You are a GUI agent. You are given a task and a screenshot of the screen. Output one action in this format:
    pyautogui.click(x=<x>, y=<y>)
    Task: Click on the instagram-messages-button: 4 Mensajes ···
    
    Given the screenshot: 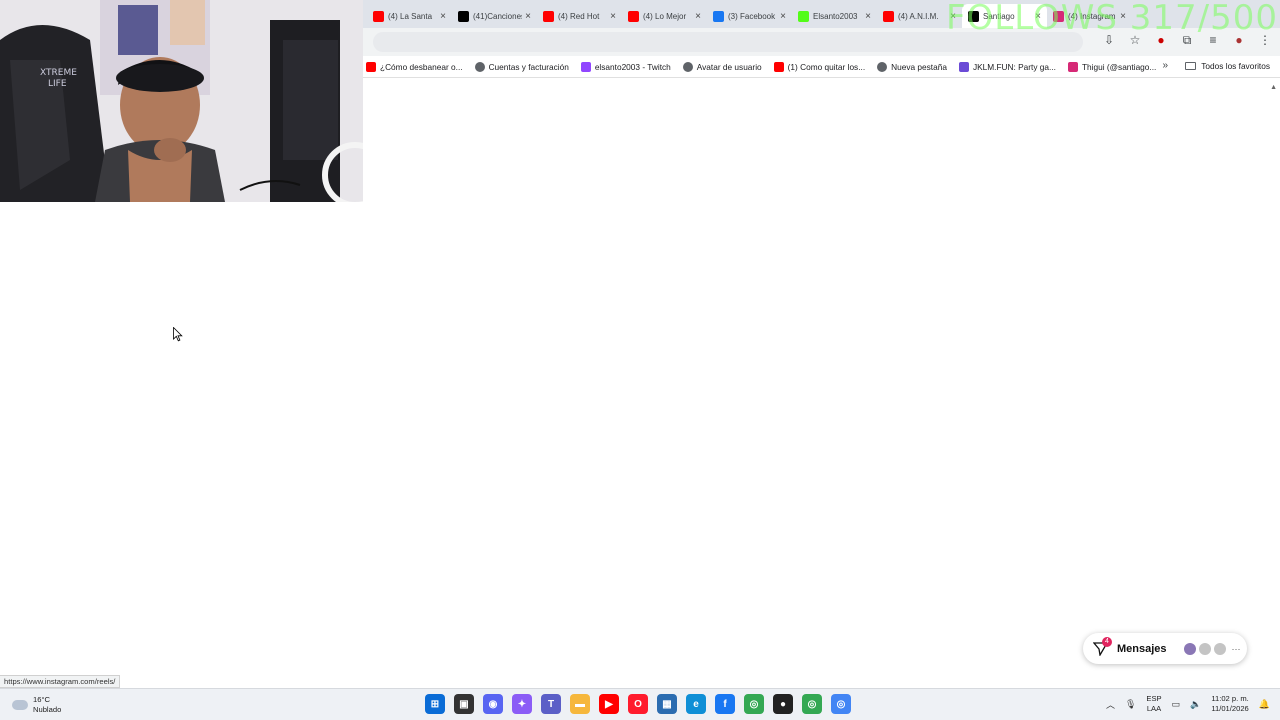 What is the action you would take?
    pyautogui.click(x=1165, y=648)
    